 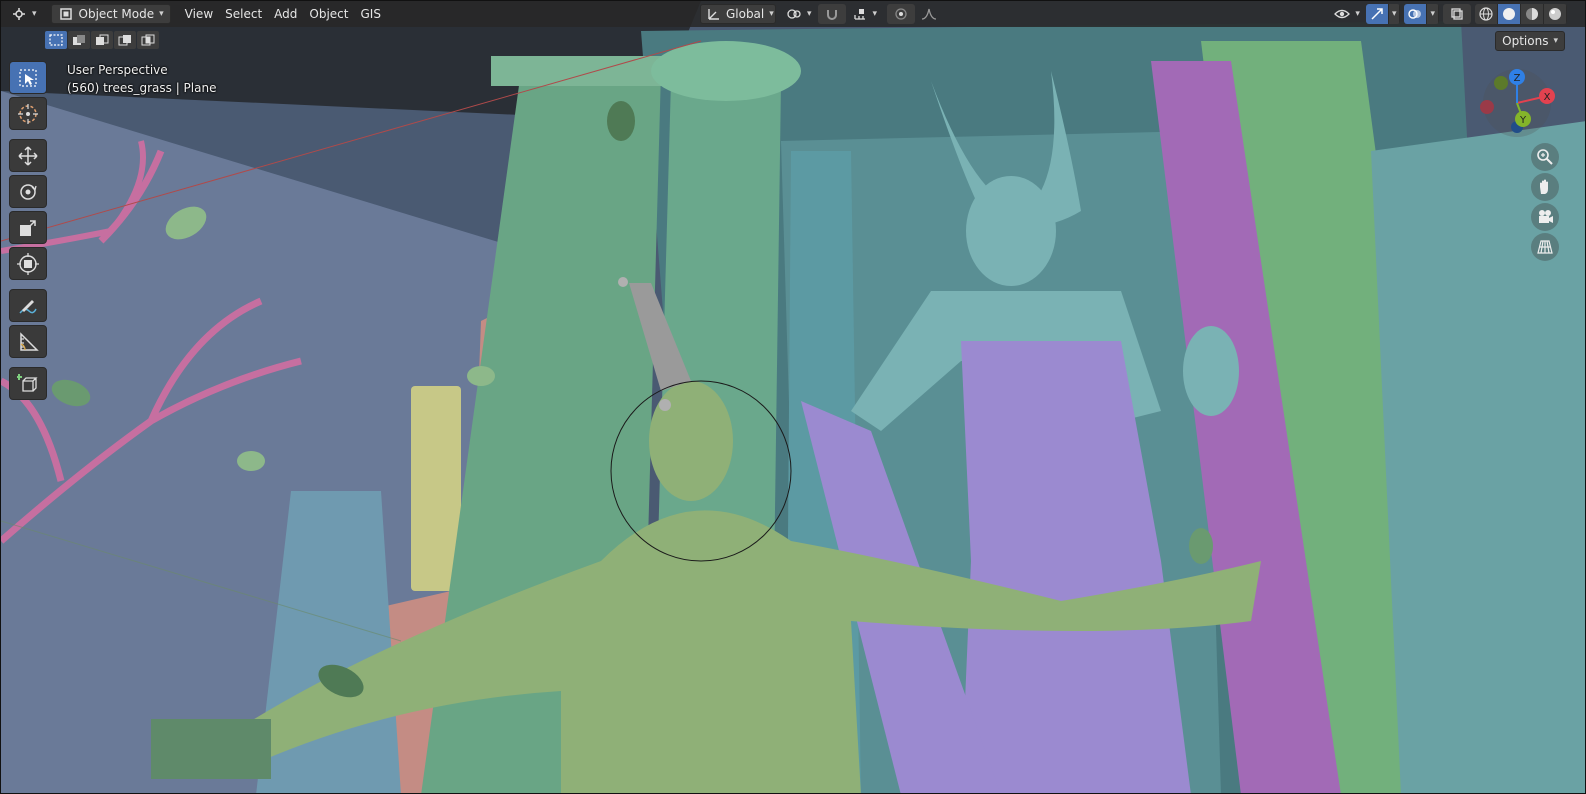 I want to click on proportional-edit-icon, so click(x=901, y=14).